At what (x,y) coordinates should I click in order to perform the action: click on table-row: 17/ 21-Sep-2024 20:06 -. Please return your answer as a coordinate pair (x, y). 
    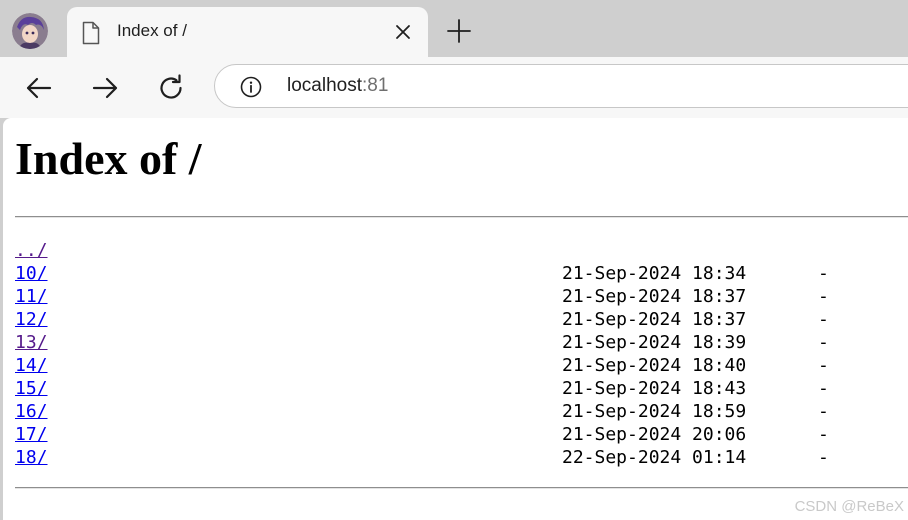
    Looking at the image, I should click on (460, 434).